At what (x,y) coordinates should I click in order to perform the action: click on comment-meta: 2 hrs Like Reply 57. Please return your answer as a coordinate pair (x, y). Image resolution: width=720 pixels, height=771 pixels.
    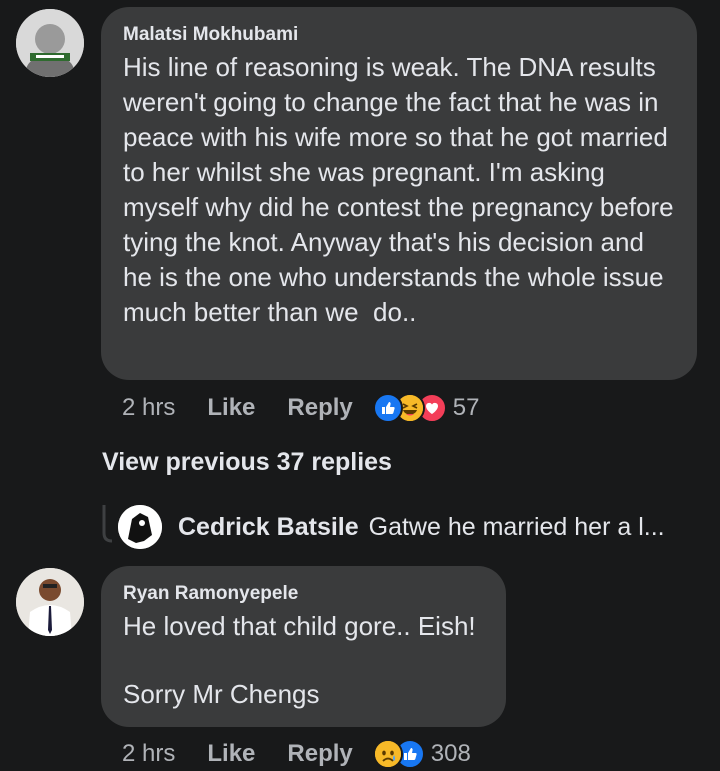
    Looking at the image, I should click on (300, 408).